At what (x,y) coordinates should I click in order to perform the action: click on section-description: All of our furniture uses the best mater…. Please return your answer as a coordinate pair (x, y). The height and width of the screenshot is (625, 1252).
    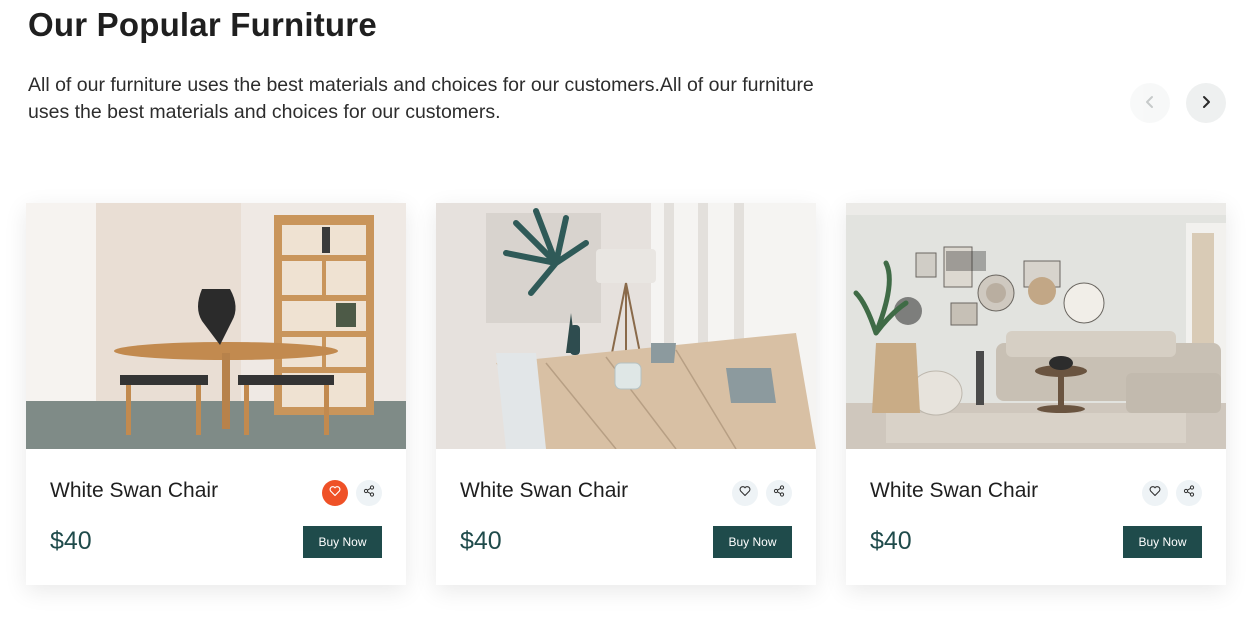
    Looking at the image, I should click on (421, 98).